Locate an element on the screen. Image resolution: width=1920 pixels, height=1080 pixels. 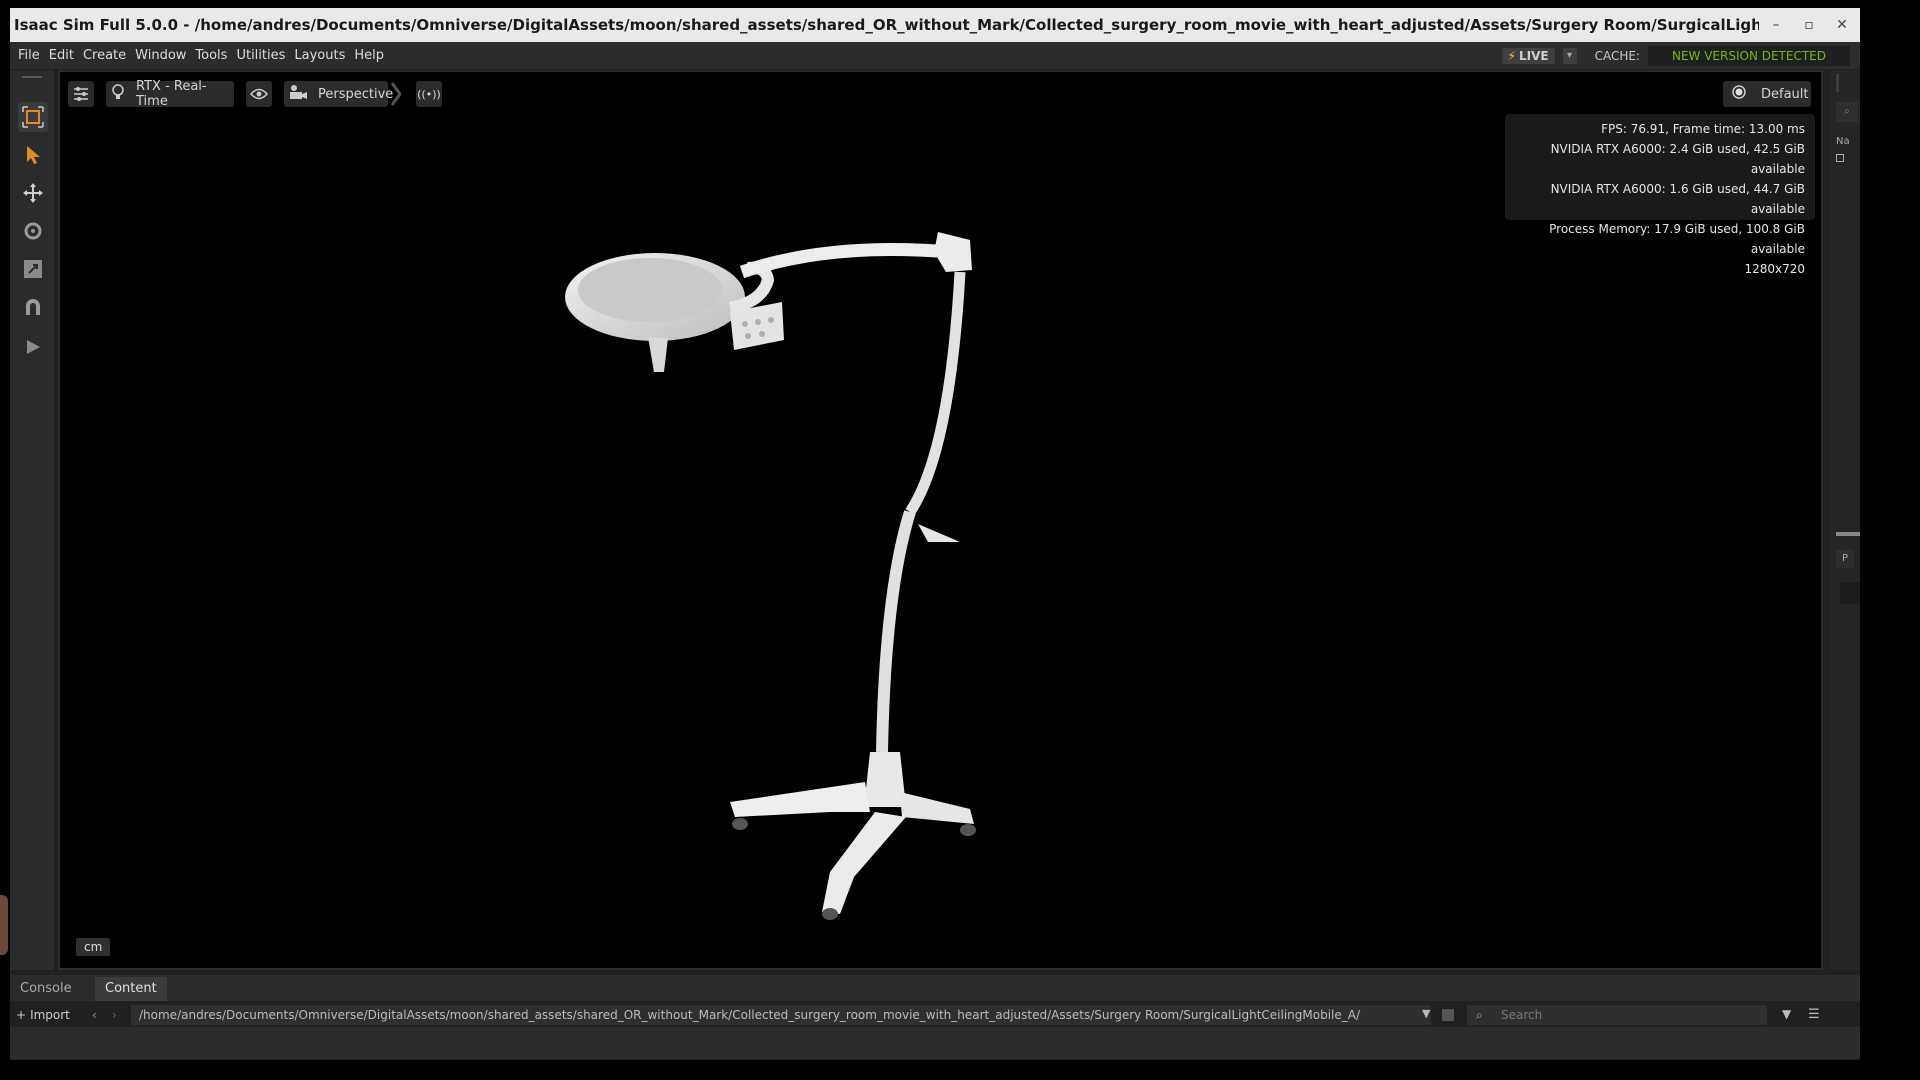
select-arrow-icon is located at coordinates (33, 155).